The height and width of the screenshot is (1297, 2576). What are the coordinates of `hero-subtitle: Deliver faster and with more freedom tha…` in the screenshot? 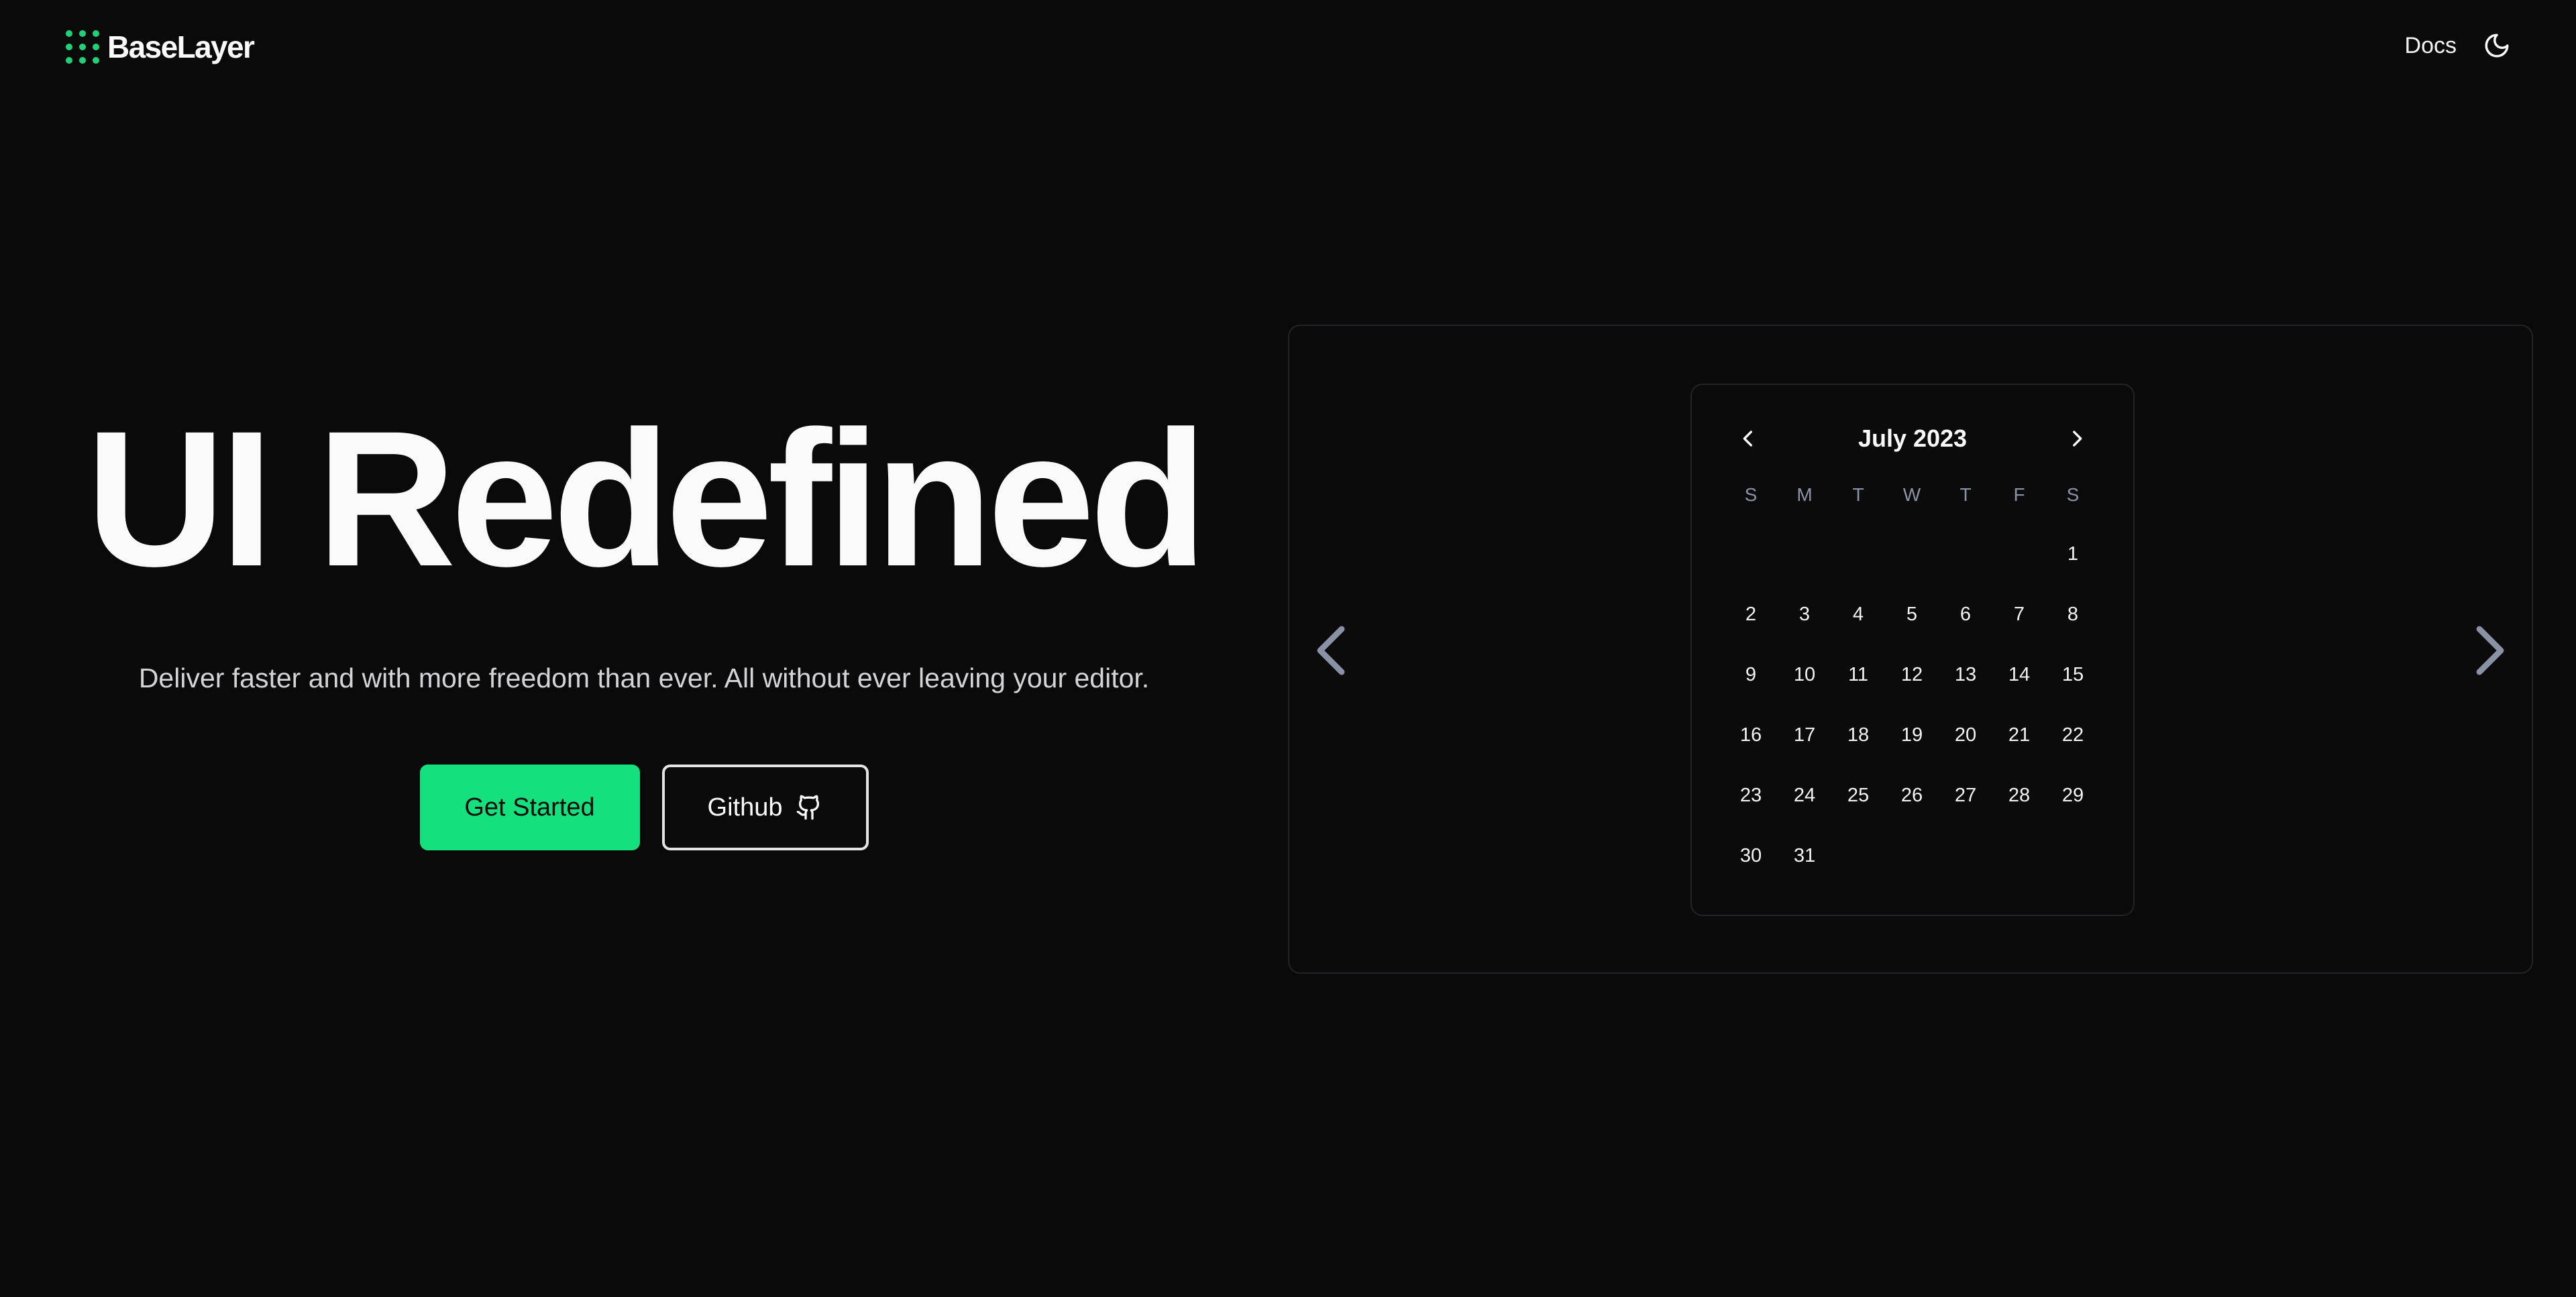 It's located at (644, 678).